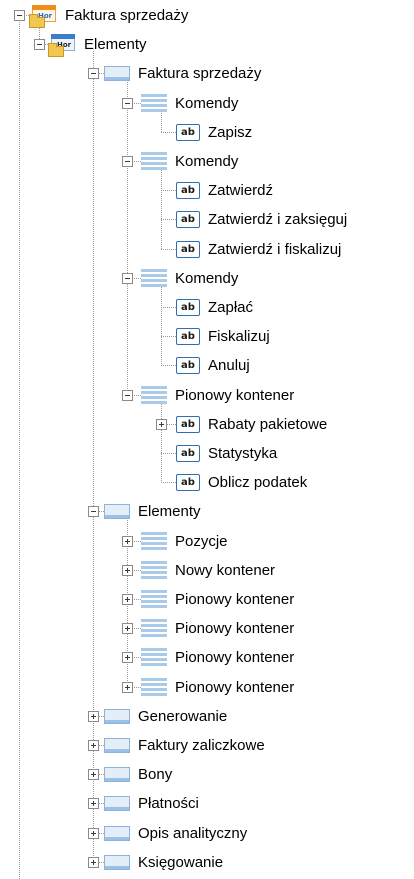  Describe the element at coordinates (230, 132) in the screenshot. I see `tree-node-label: Zapisz` at that location.